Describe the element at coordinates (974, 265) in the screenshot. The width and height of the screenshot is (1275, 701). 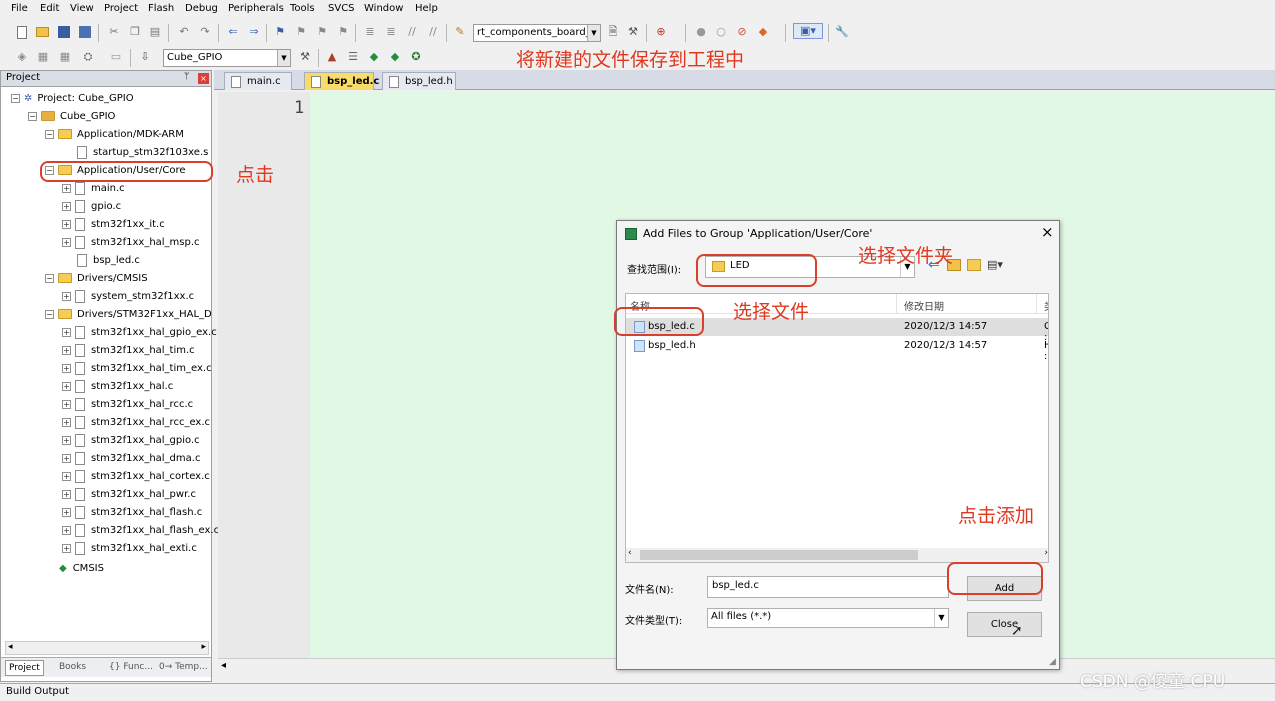
I see `new-folder-icon` at that location.